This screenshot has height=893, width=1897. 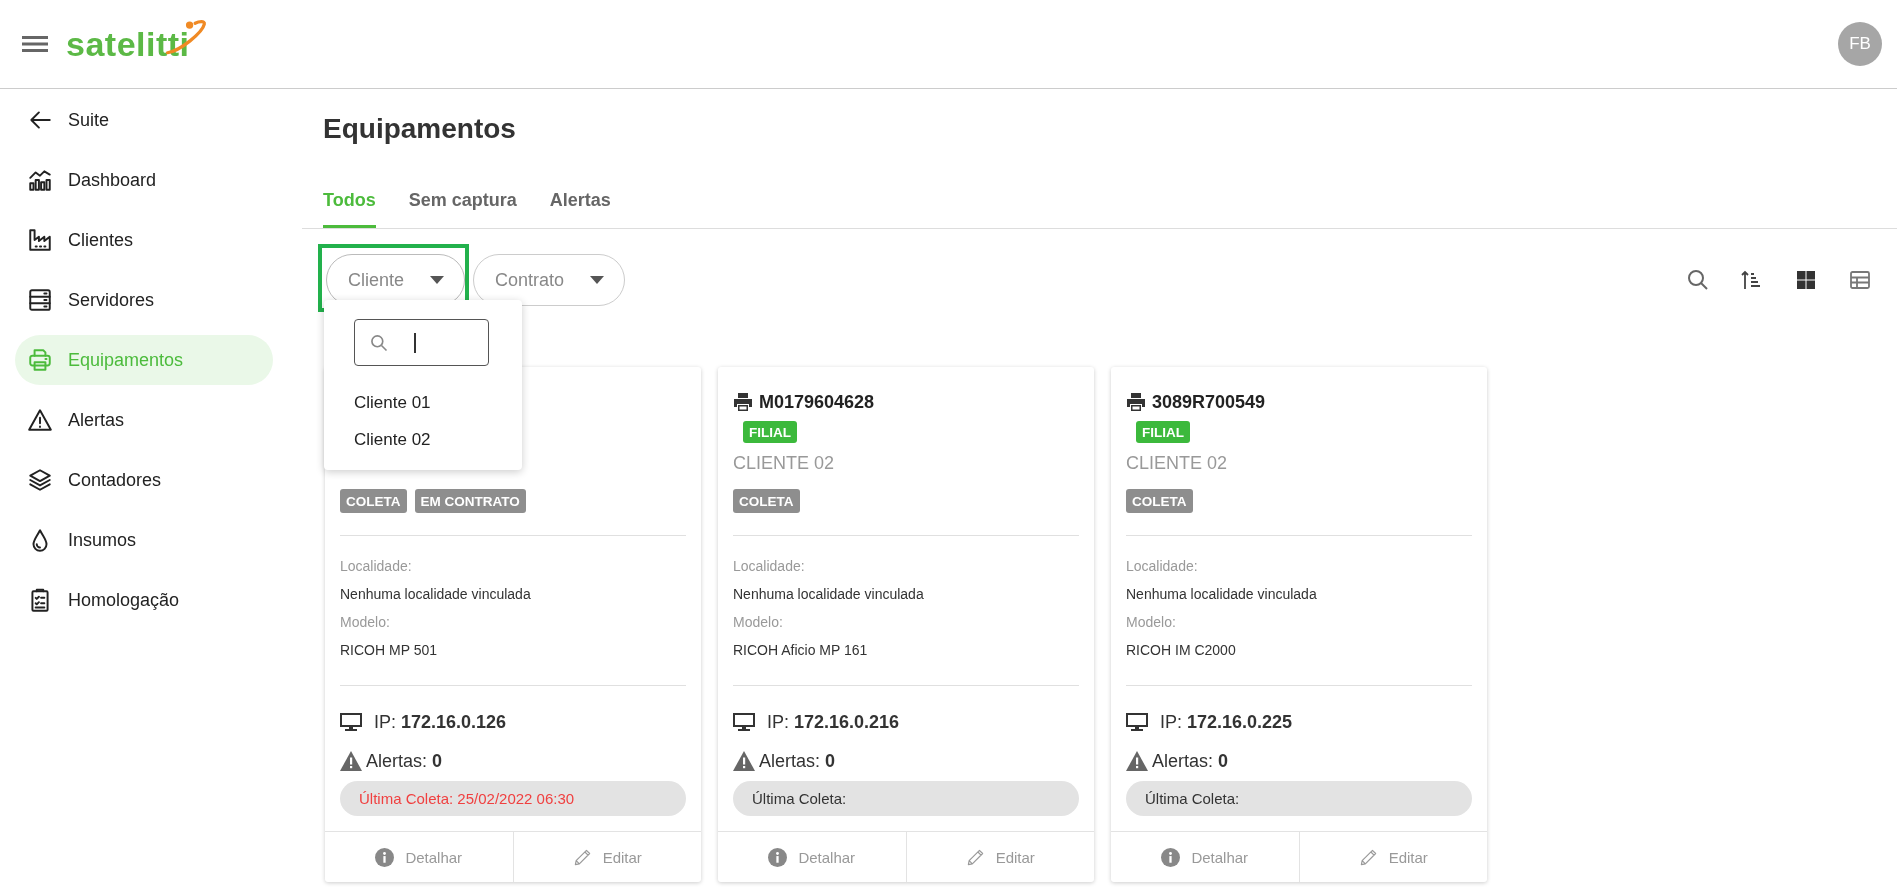 I want to click on tab: Alertas, so click(x=580, y=202).